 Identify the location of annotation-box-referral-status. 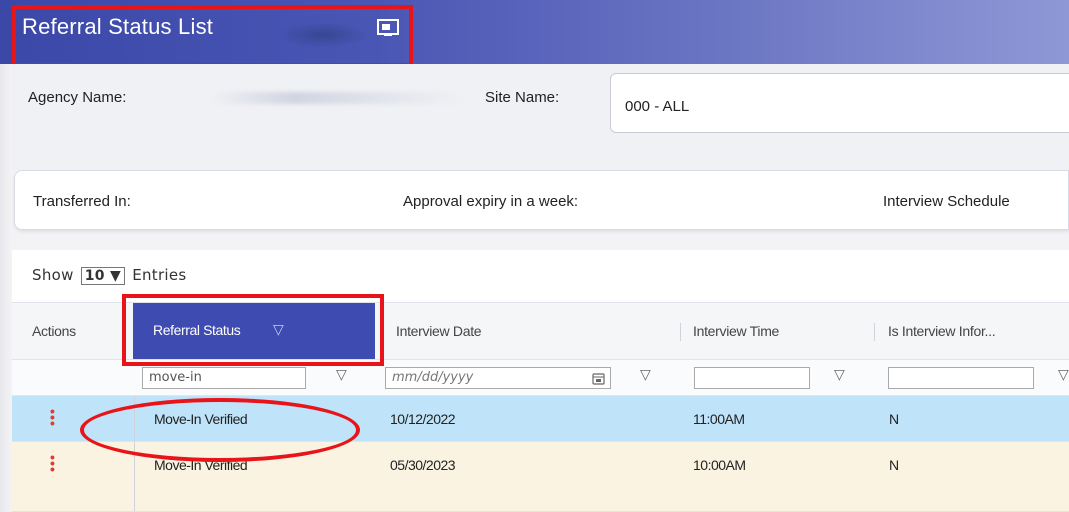
(253, 330).